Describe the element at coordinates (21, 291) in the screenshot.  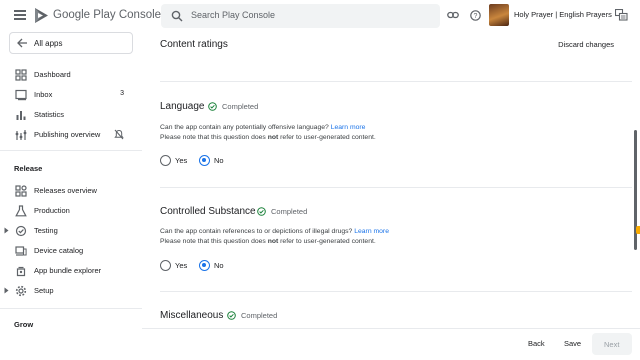
I see `gear-icon` at that location.